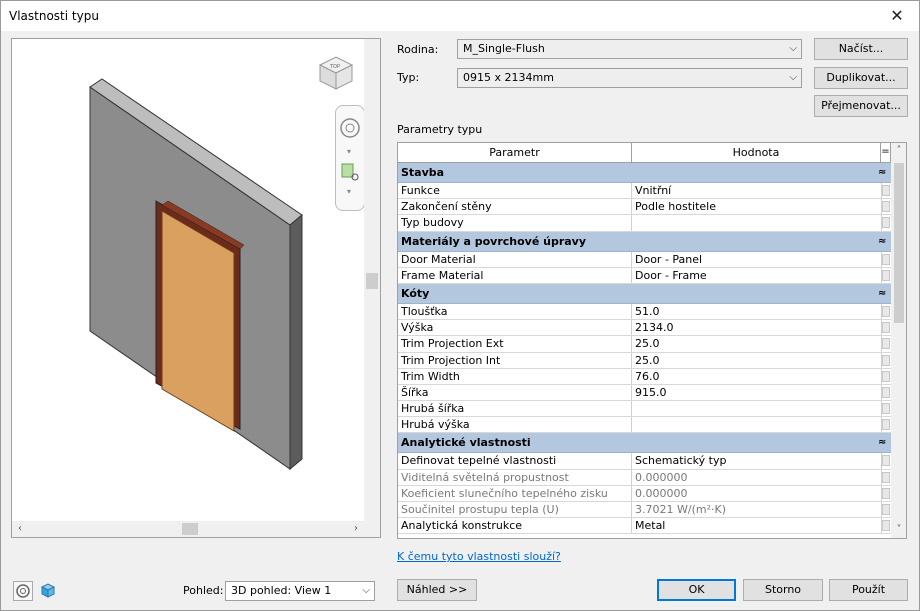  What do you see at coordinates (479, 461) in the screenshot?
I see `parameter-name: Definovat tepelné vlastnosti` at bounding box center [479, 461].